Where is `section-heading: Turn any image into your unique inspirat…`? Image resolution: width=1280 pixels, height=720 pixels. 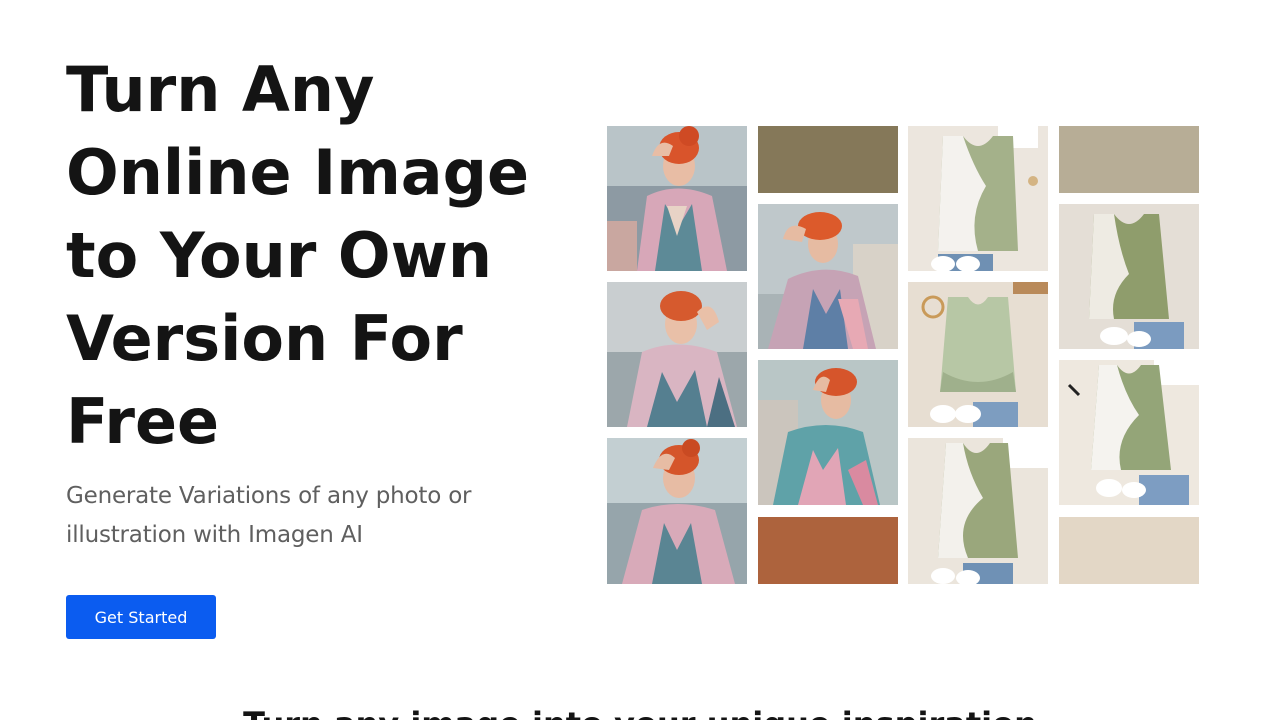
section-heading: Turn any image into your unique inspirat… is located at coordinates (640, 712).